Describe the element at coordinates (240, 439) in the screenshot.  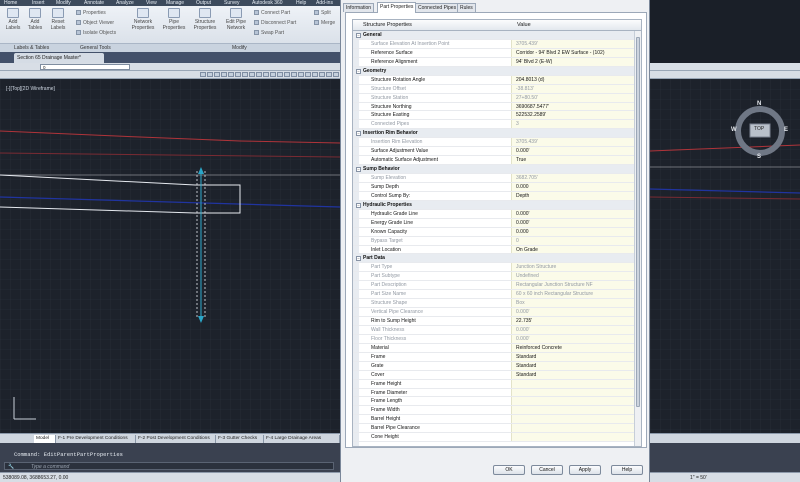
I see `layout-tab-f3: F-3 Gutter Checks` at that location.